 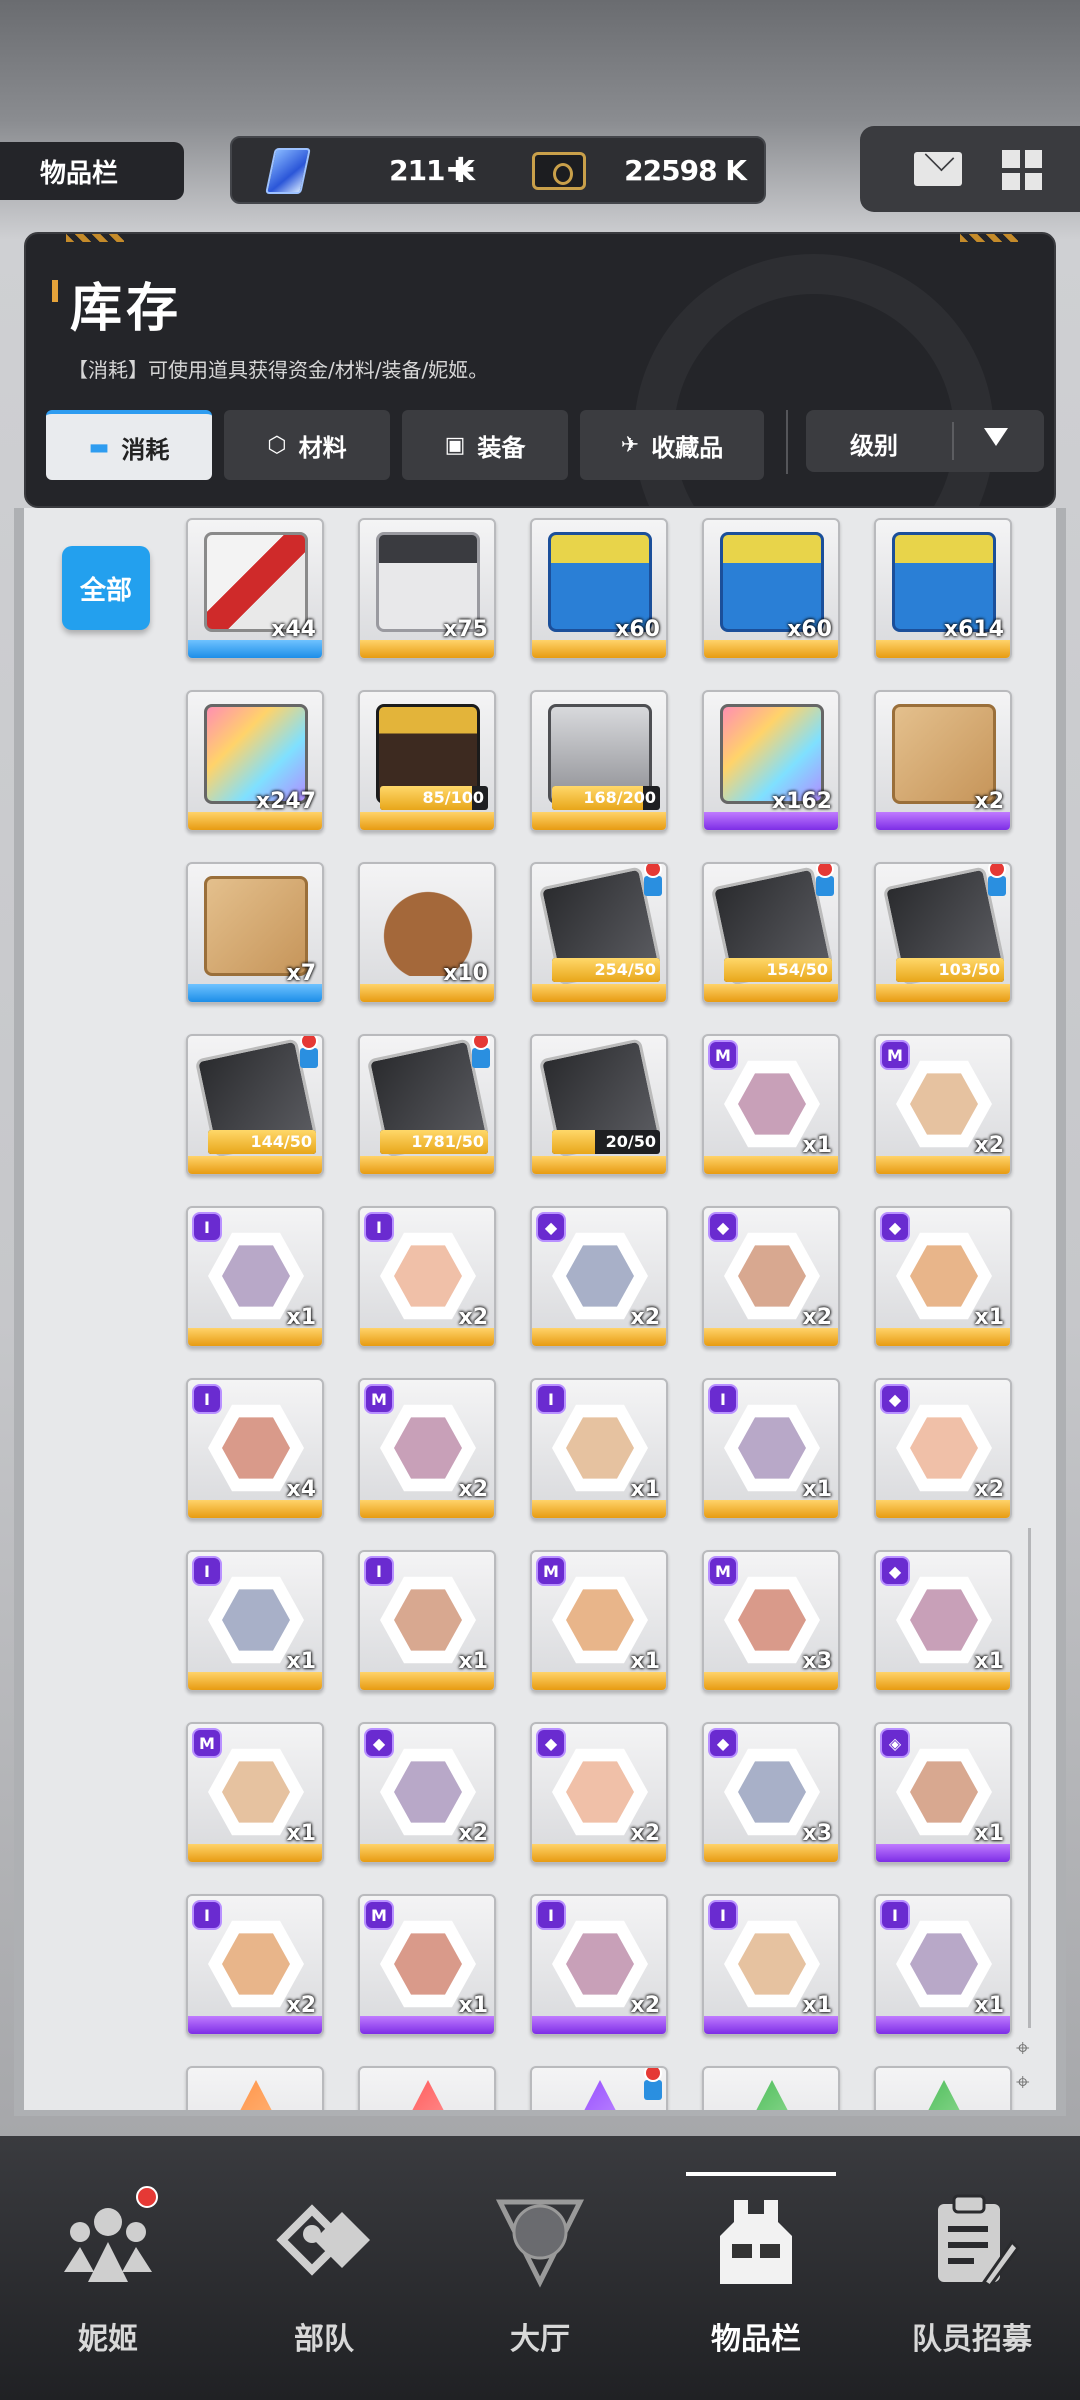 What do you see at coordinates (672, 445) in the screenshot?
I see `tab-collectibles: ✈ 收藏品` at bounding box center [672, 445].